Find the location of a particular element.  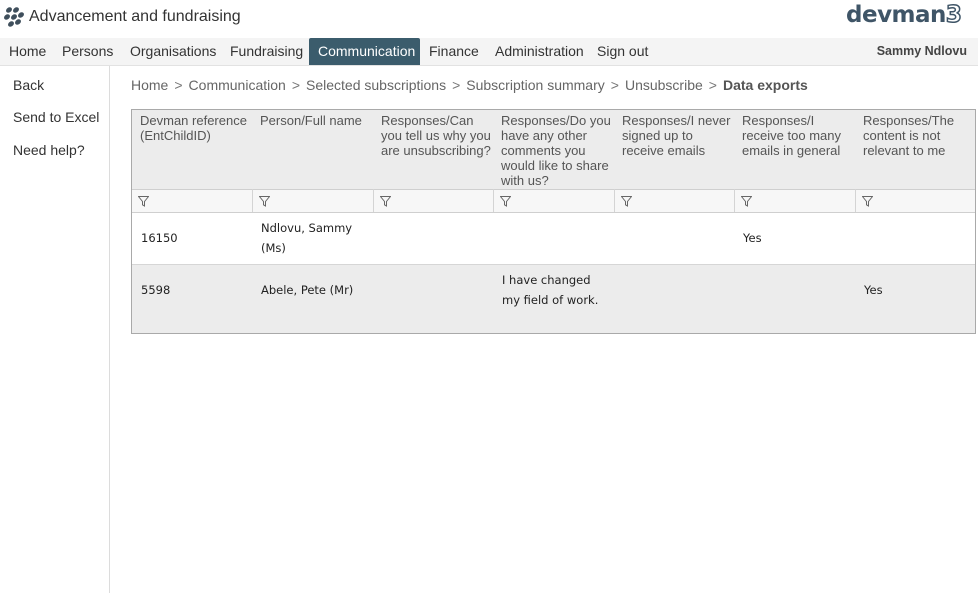

column-header-reference: Devman reference (EntChildID) is located at coordinates (192, 149).